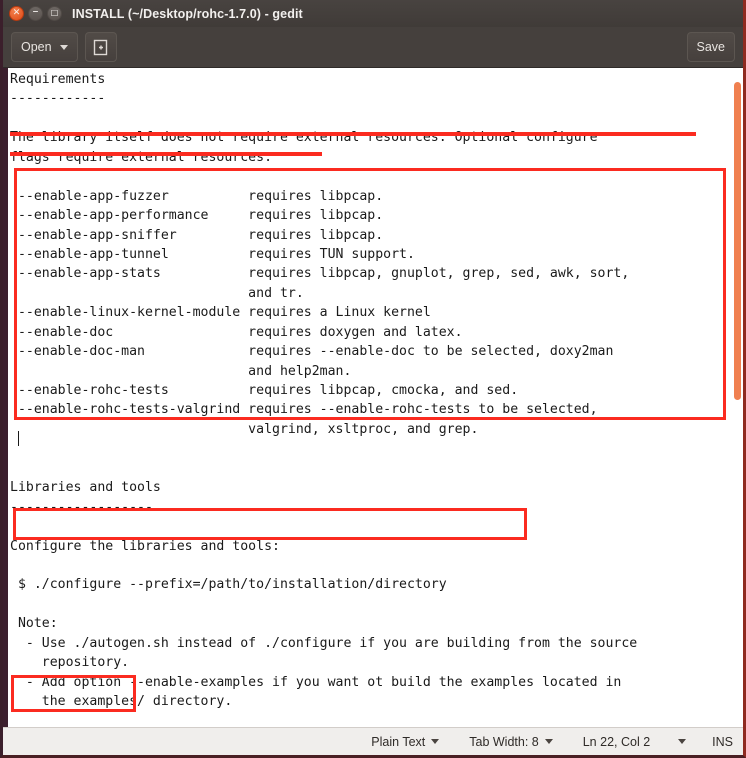  I want to click on document-line: Requirements, so click(58, 79).